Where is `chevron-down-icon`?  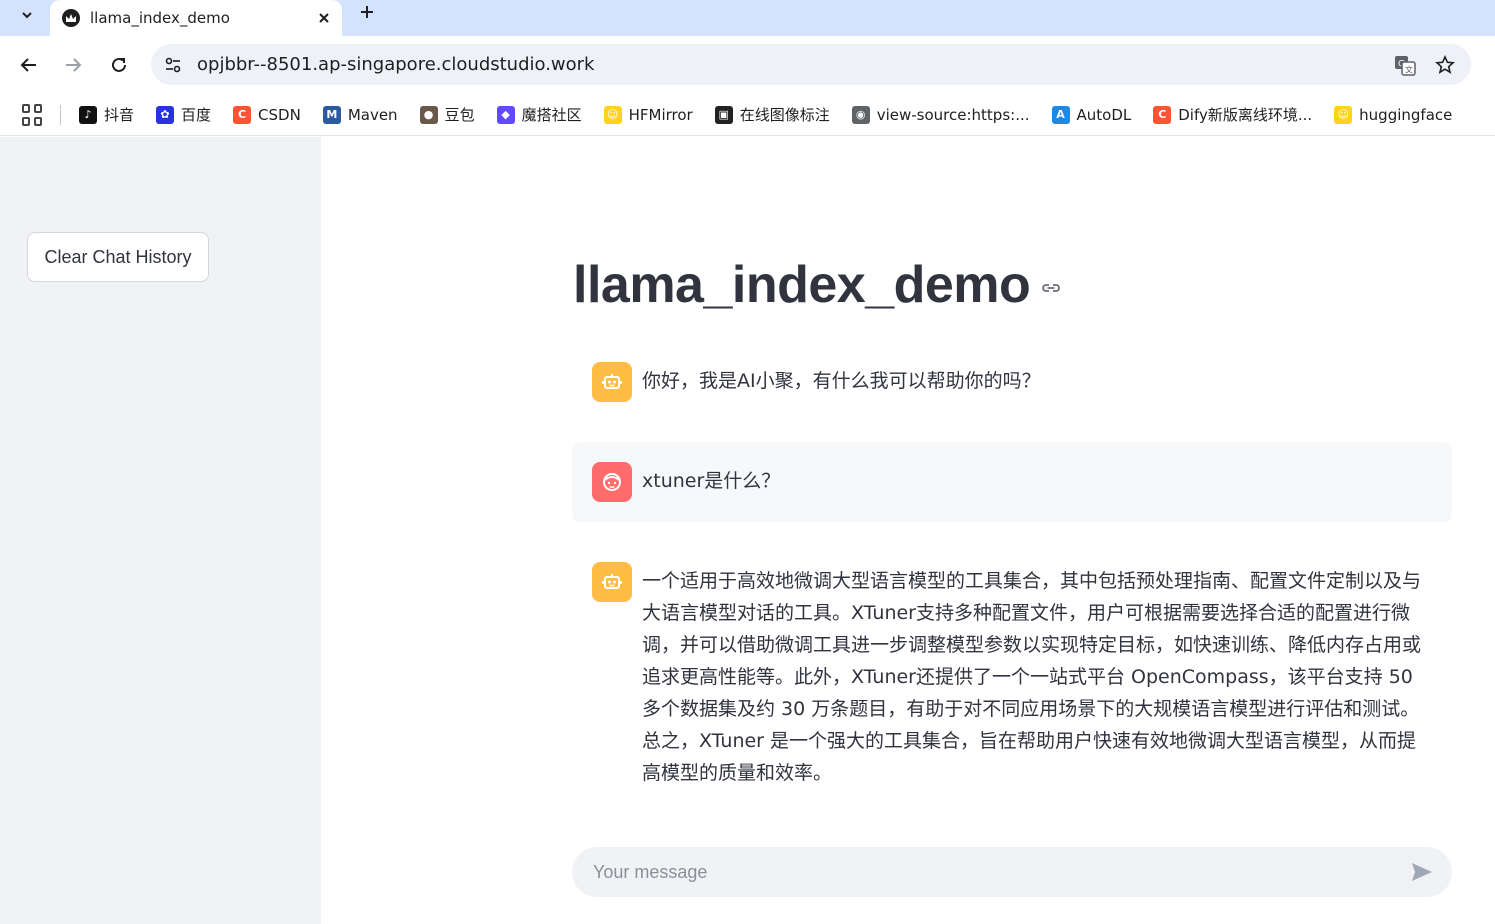
chevron-down-icon is located at coordinates (27, 15).